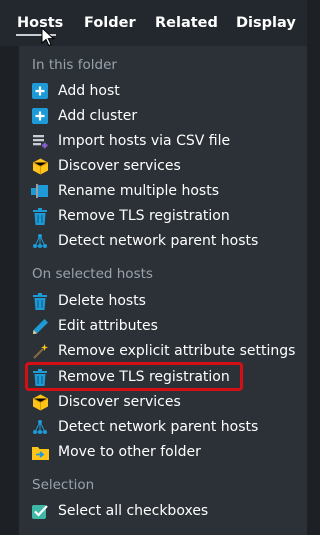 The width and height of the screenshot is (320, 535). What do you see at coordinates (144, 141) in the screenshot?
I see `menu-item-label: Import hosts via CSV file` at bounding box center [144, 141].